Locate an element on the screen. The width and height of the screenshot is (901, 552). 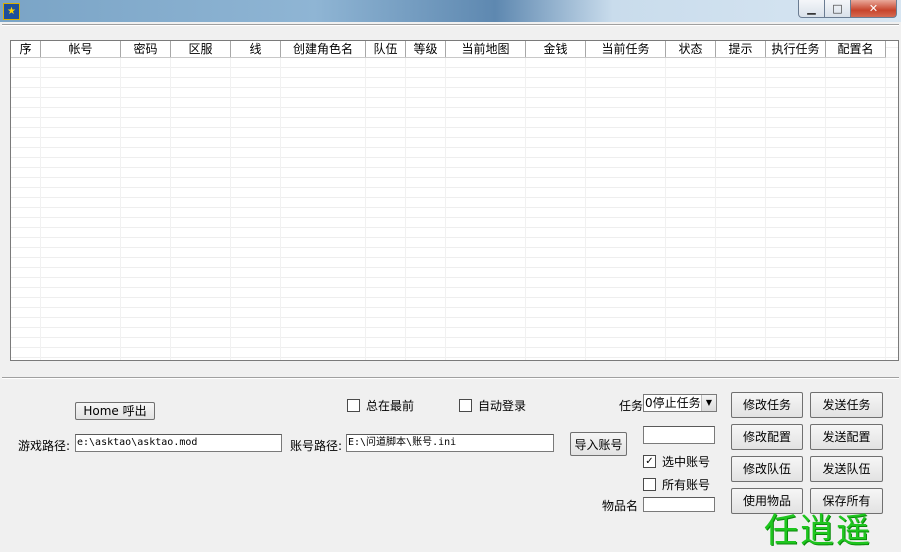
column-header: 密码 is located at coordinates (146, 49).